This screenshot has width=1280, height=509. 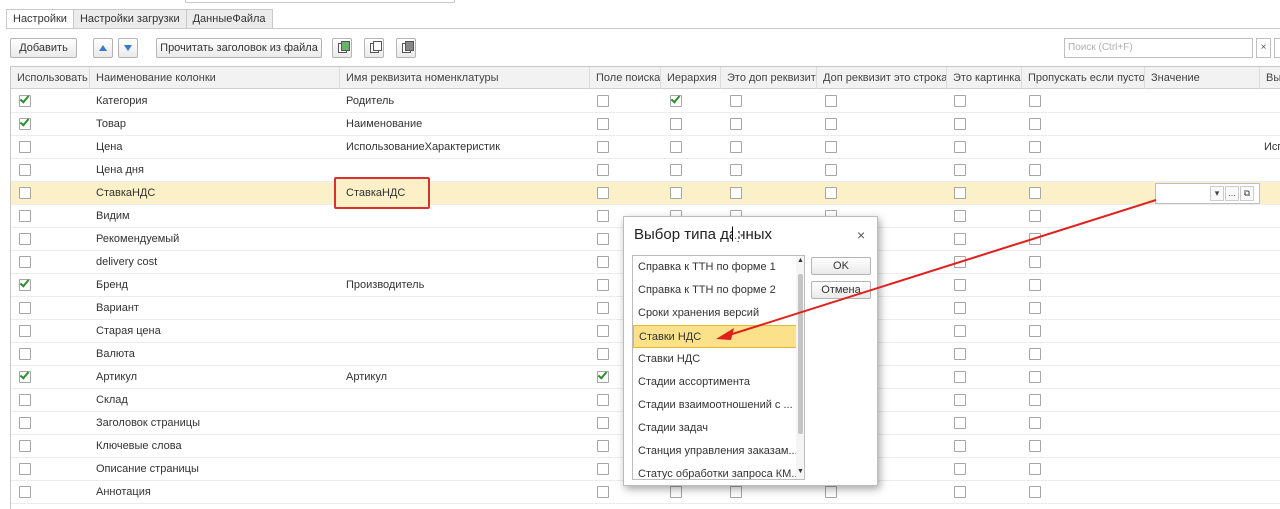 I want to click on ok-button: OK, so click(x=841, y=266).